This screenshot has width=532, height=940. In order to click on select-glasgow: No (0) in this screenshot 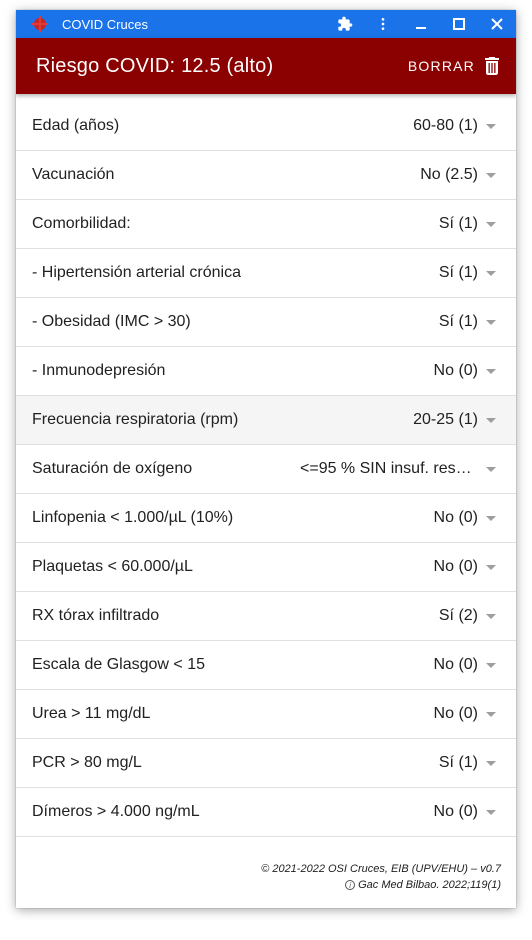, I will do `click(465, 665)`.